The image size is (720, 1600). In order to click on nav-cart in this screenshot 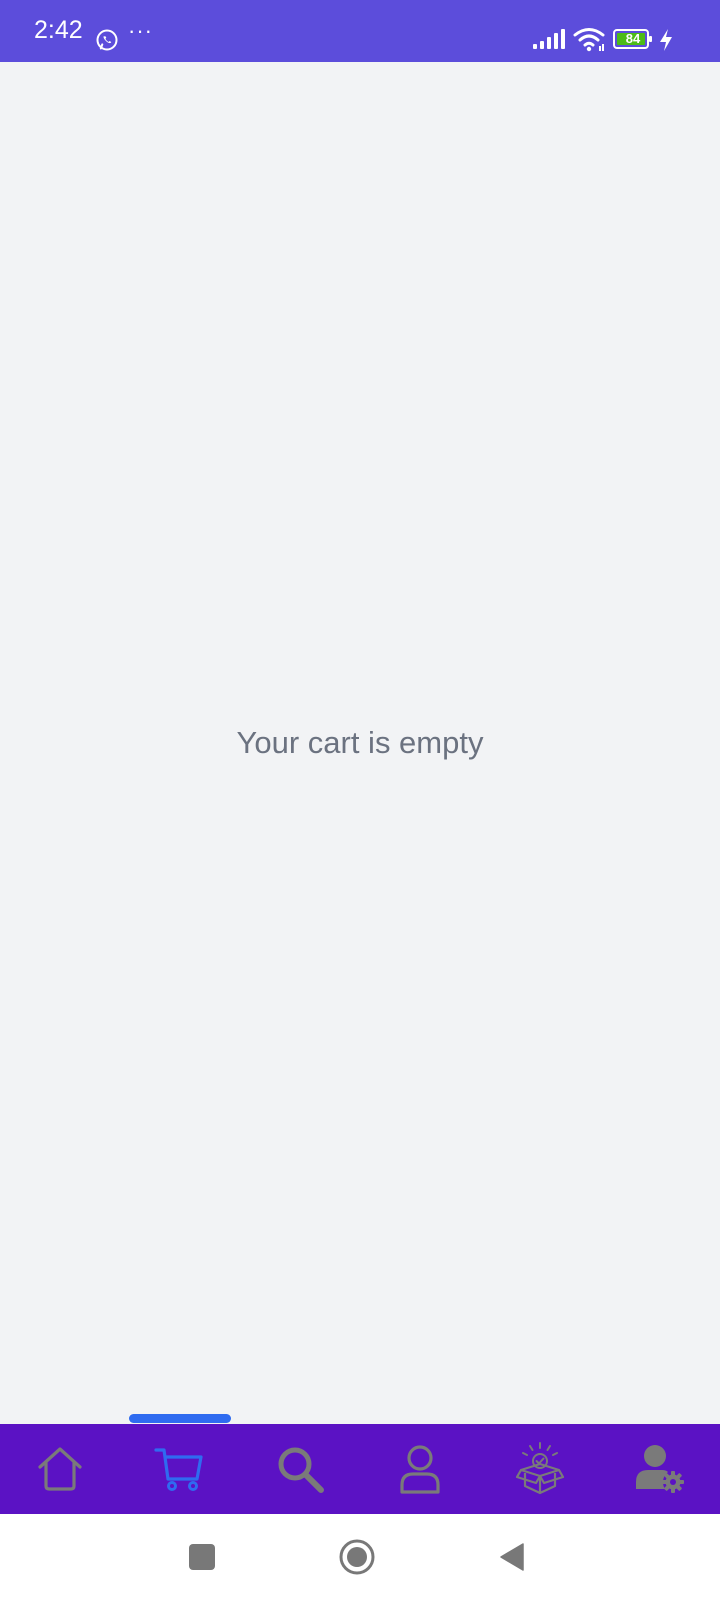, I will do `click(180, 1469)`.